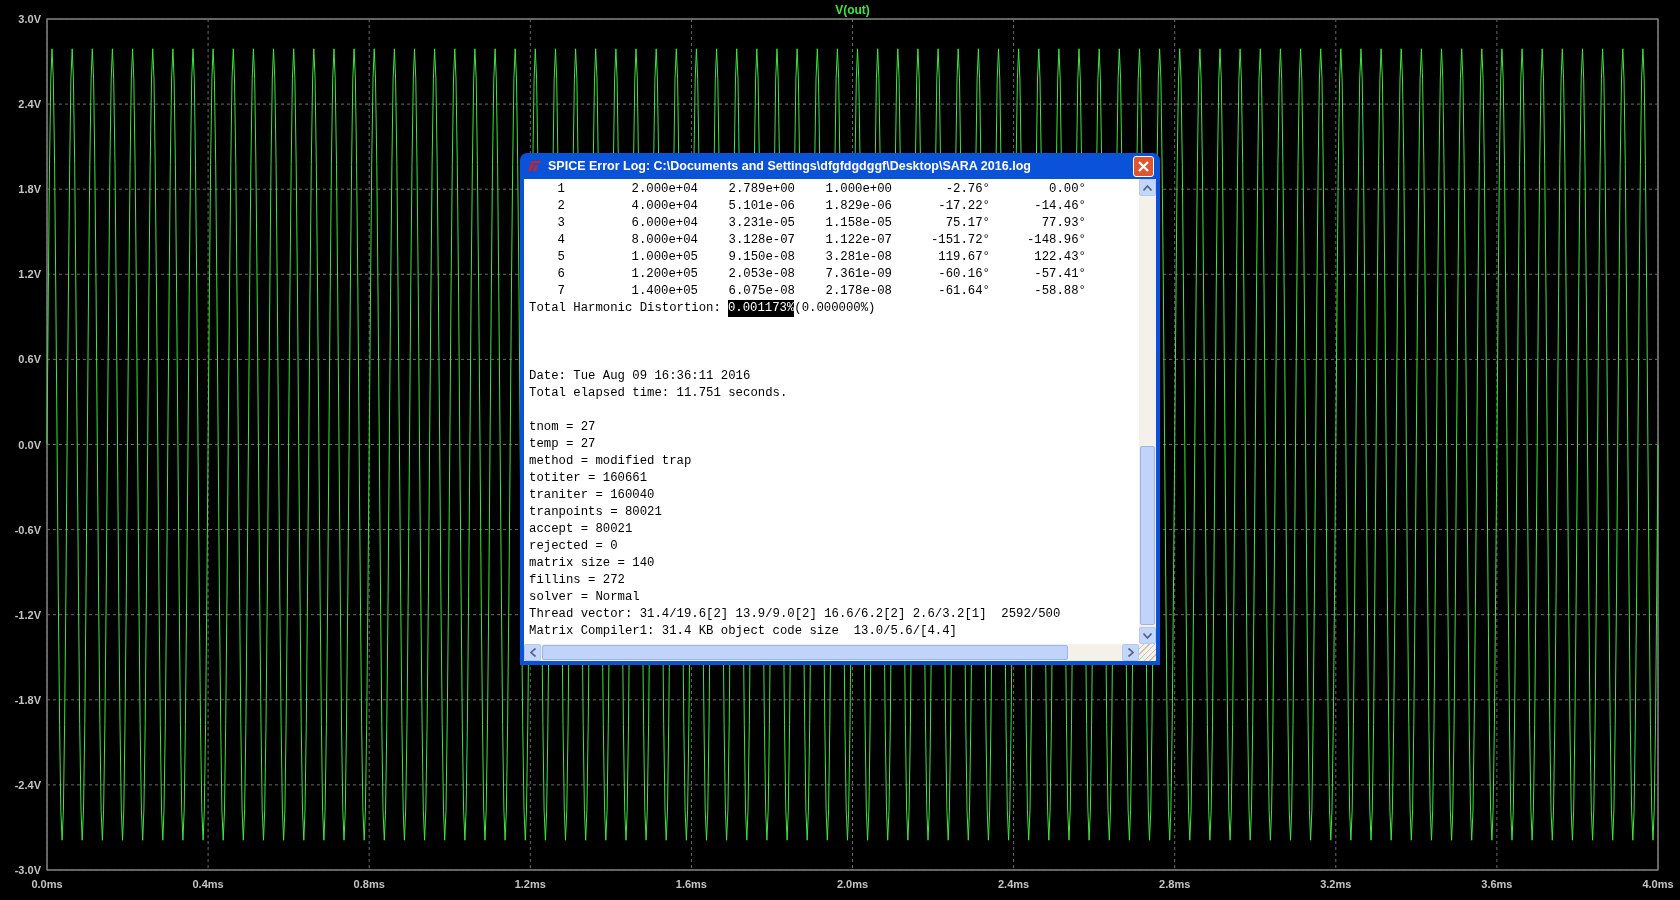 Image resolution: width=1680 pixels, height=900 pixels. What do you see at coordinates (562, 444) in the screenshot?
I see `log-text: temp = 27` at bounding box center [562, 444].